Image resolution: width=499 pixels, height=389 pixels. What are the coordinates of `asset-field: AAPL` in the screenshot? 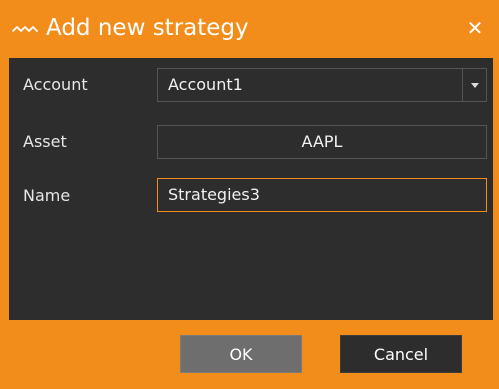 It's located at (322, 142).